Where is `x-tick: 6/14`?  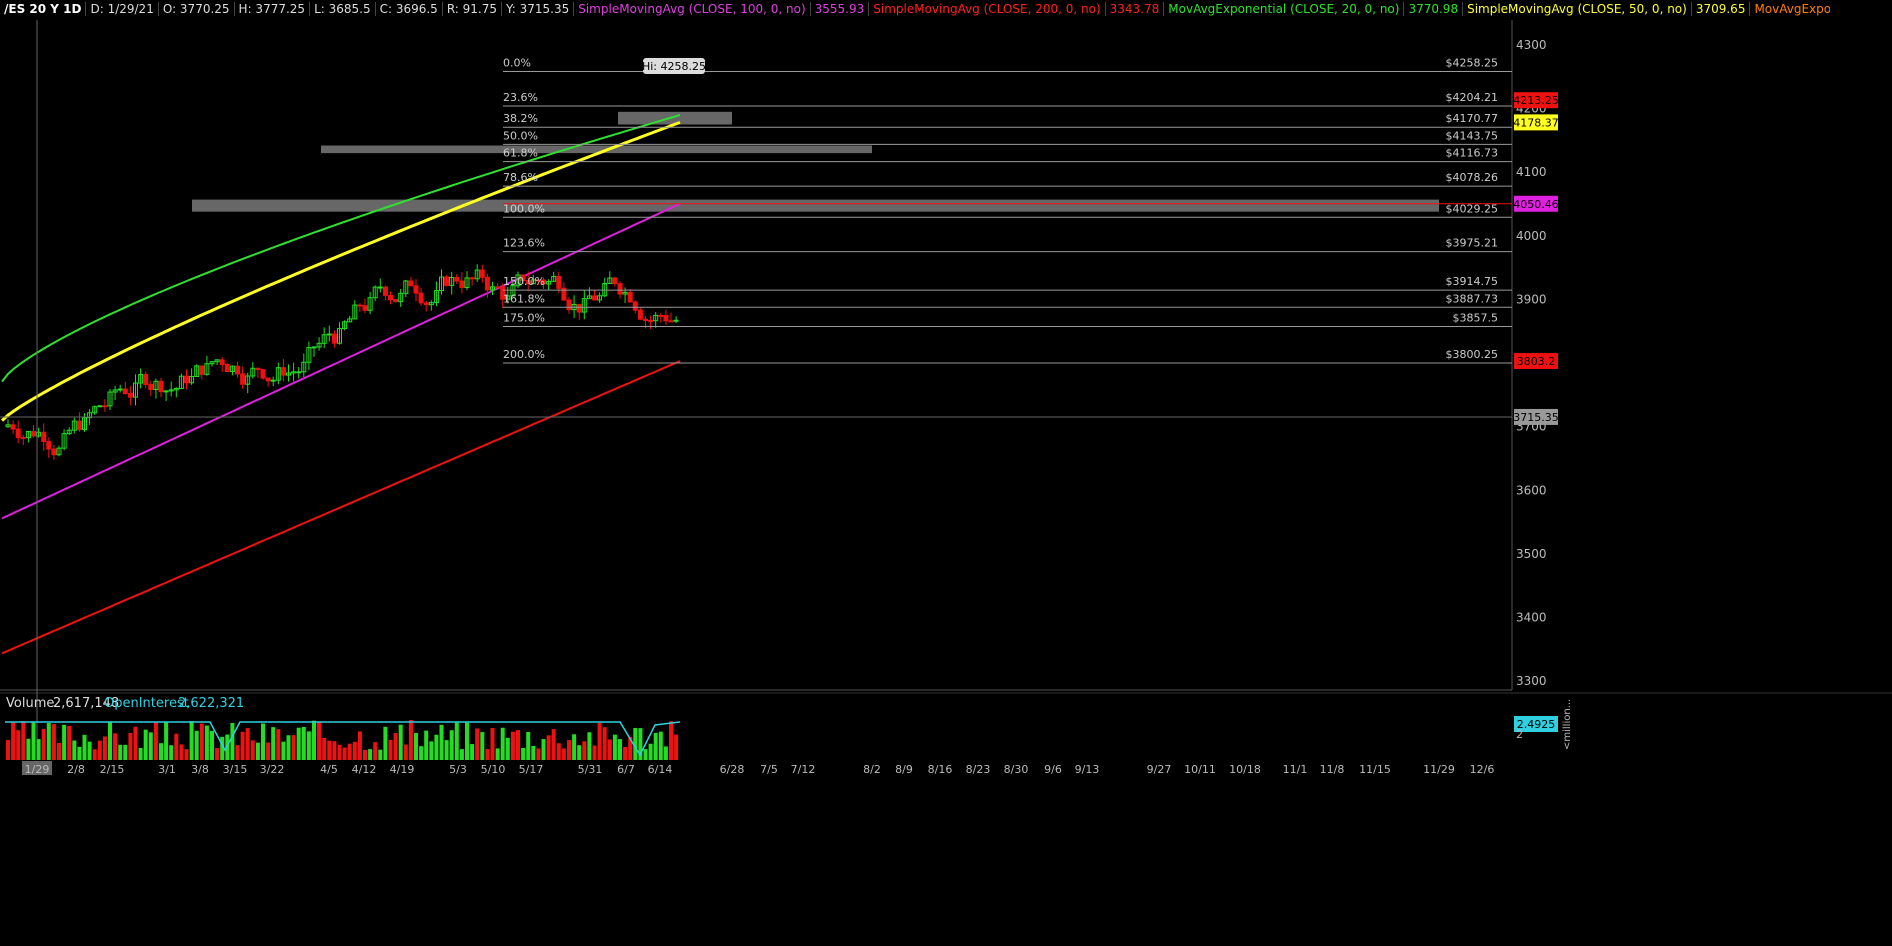
x-tick: 6/14 is located at coordinates (660, 769).